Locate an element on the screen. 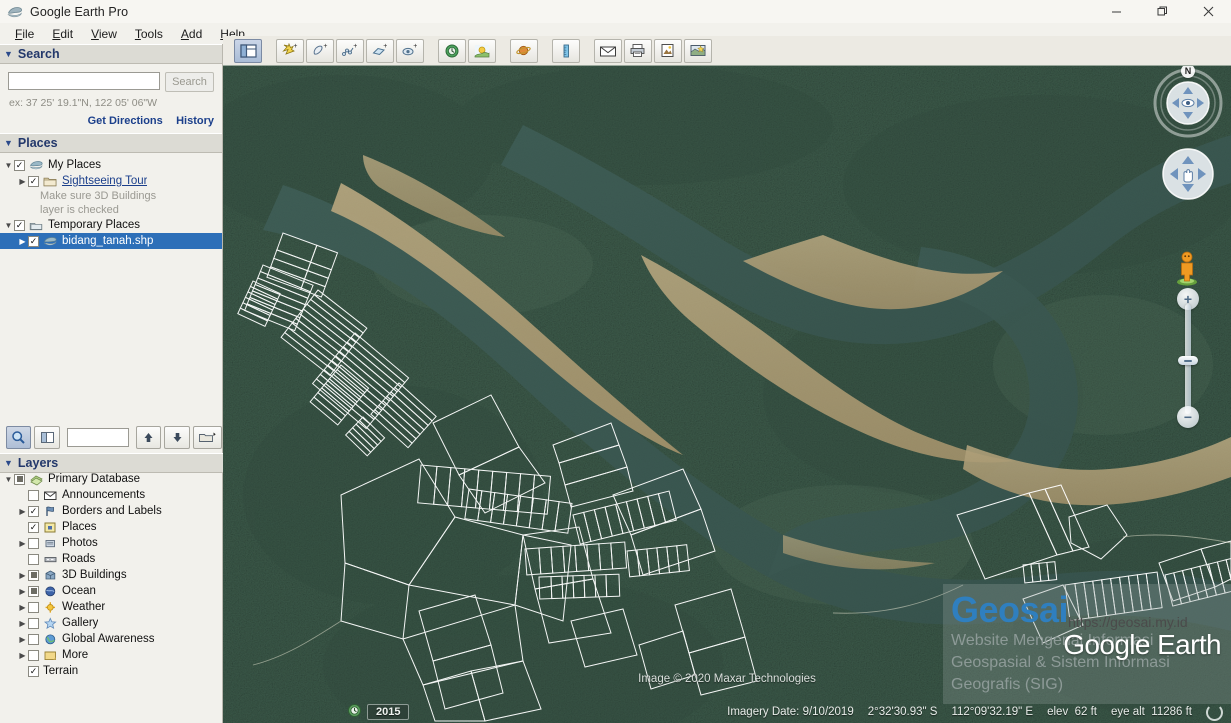 This screenshot has height=723, width=1231. historical-imagery-control: 2015 is located at coordinates (378, 712).